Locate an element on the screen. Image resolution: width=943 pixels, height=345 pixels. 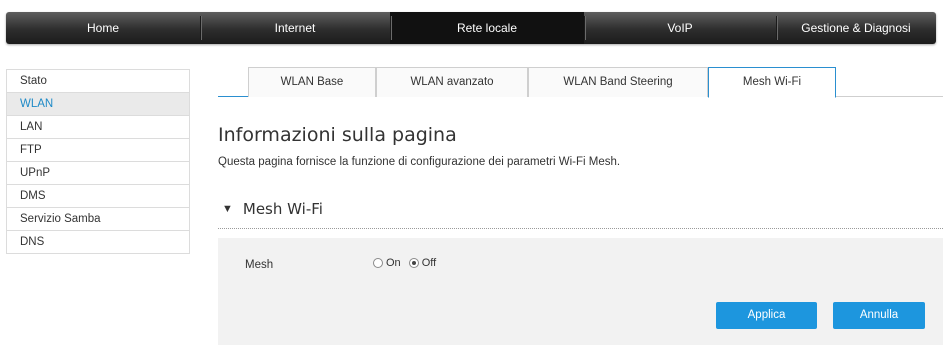
applica-button: Applica is located at coordinates (766, 315).